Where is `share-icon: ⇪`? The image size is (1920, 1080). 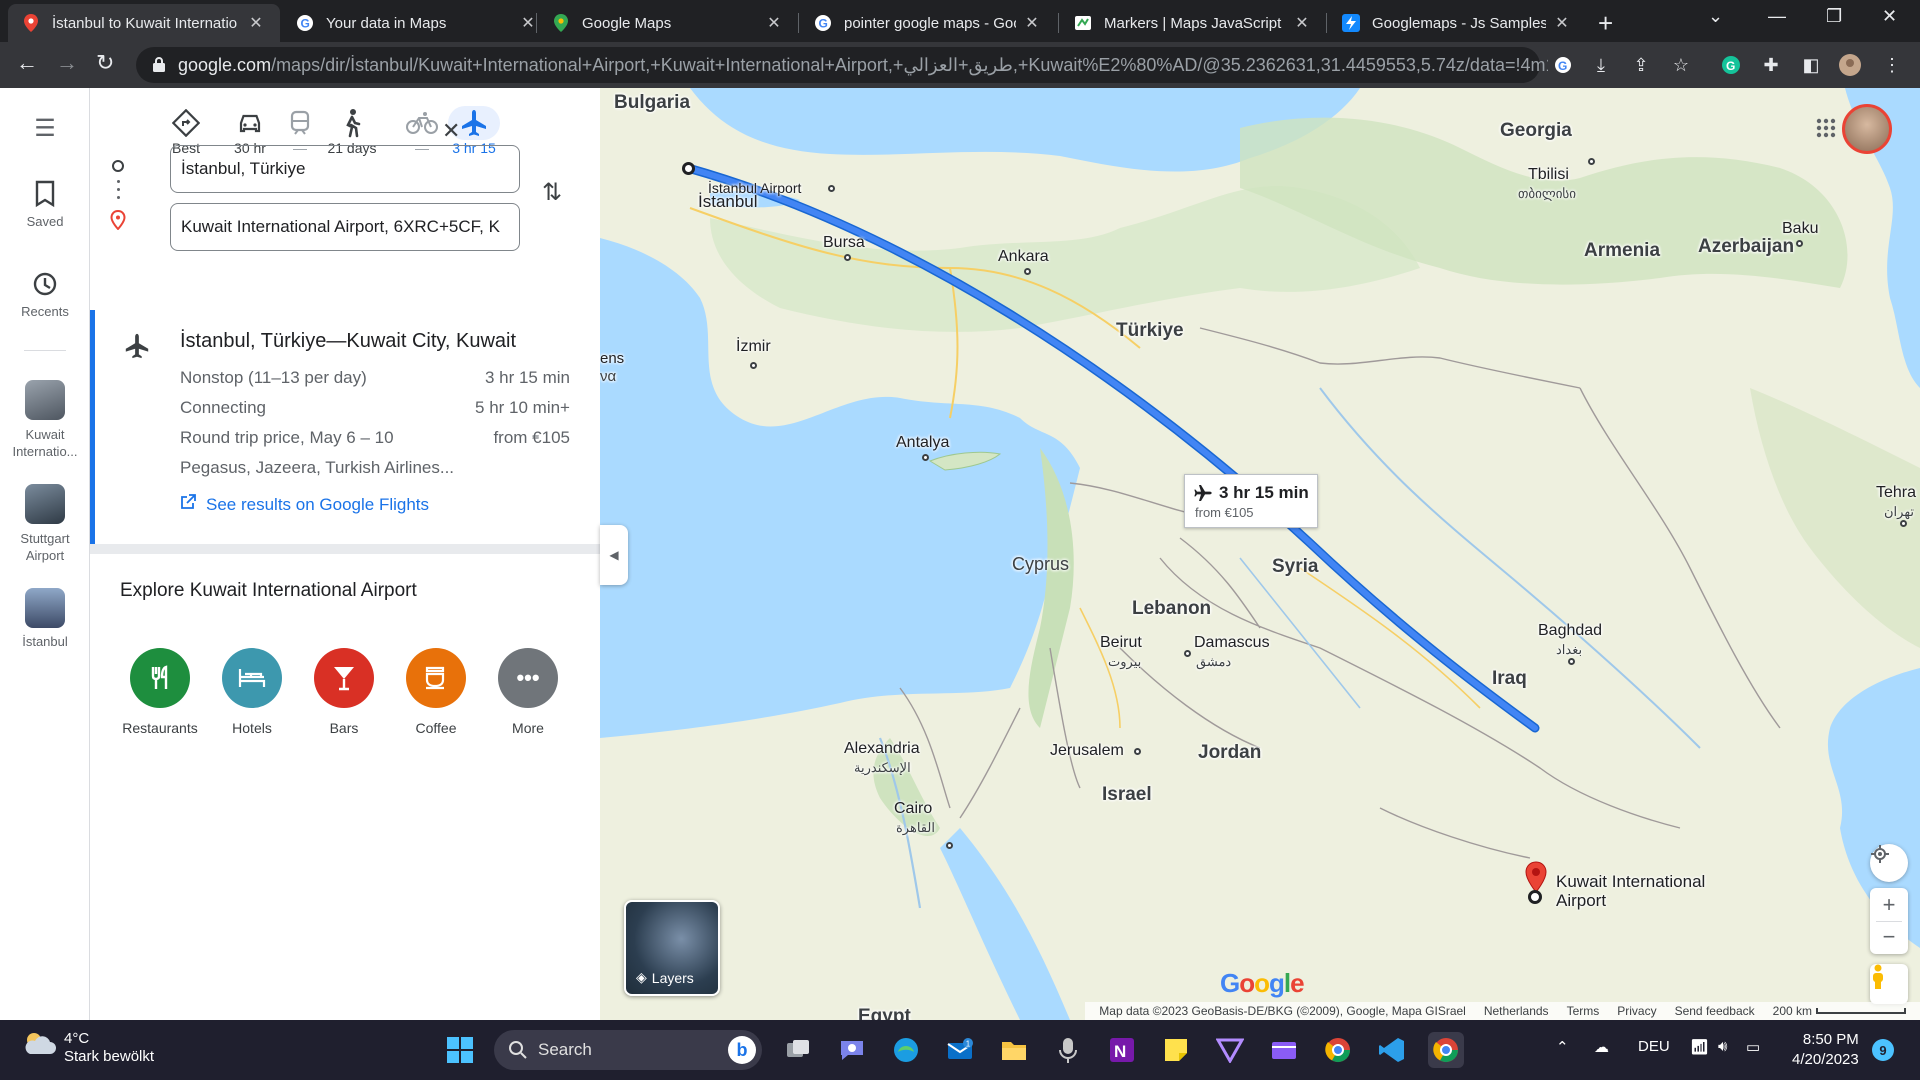
share-icon: ⇪ is located at coordinates (1641, 65).